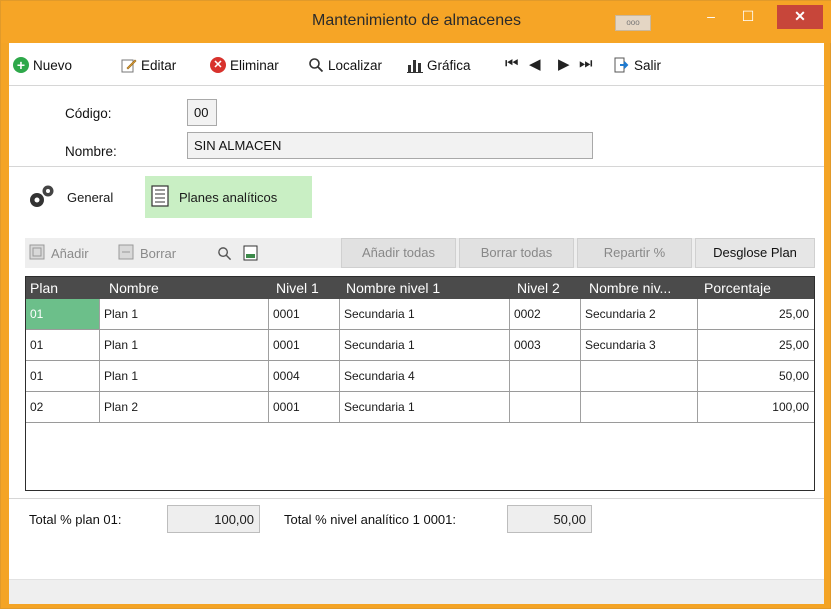 This screenshot has height=609, width=831. What do you see at coordinates (800, 17) in the screenshot?
I see `close-button: ✕` at bounding box center [800, 17].